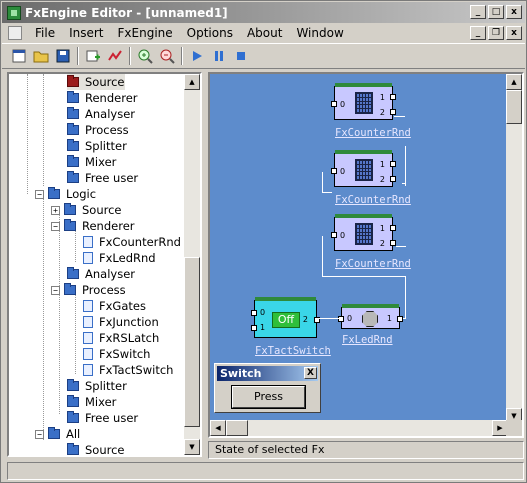  I want to click on pause-icon, so click(219, 56).